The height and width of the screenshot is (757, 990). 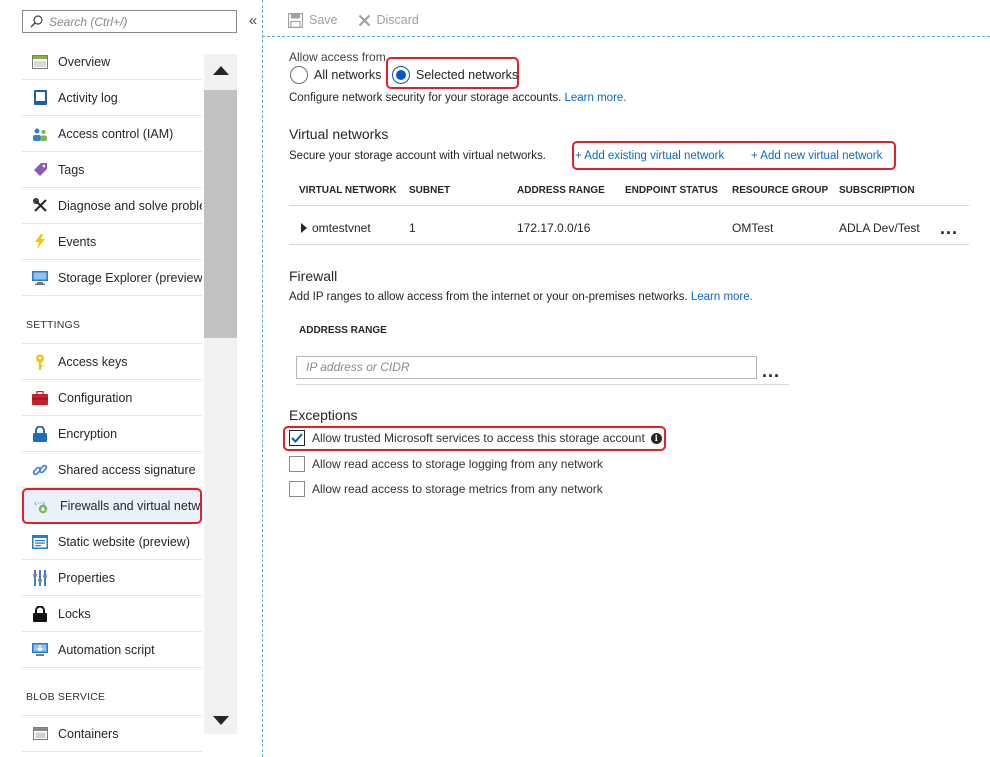 I want to click on ip-address-input: IP address or CIDR, so click(x=526, y=367).